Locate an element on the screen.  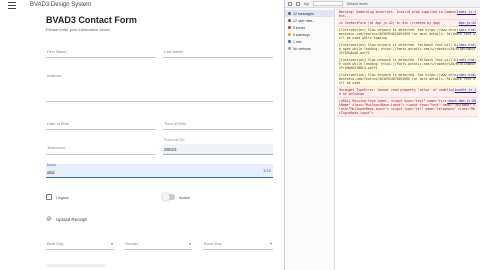
sidebar-toggle-icon is located at coordinates (290, 3).